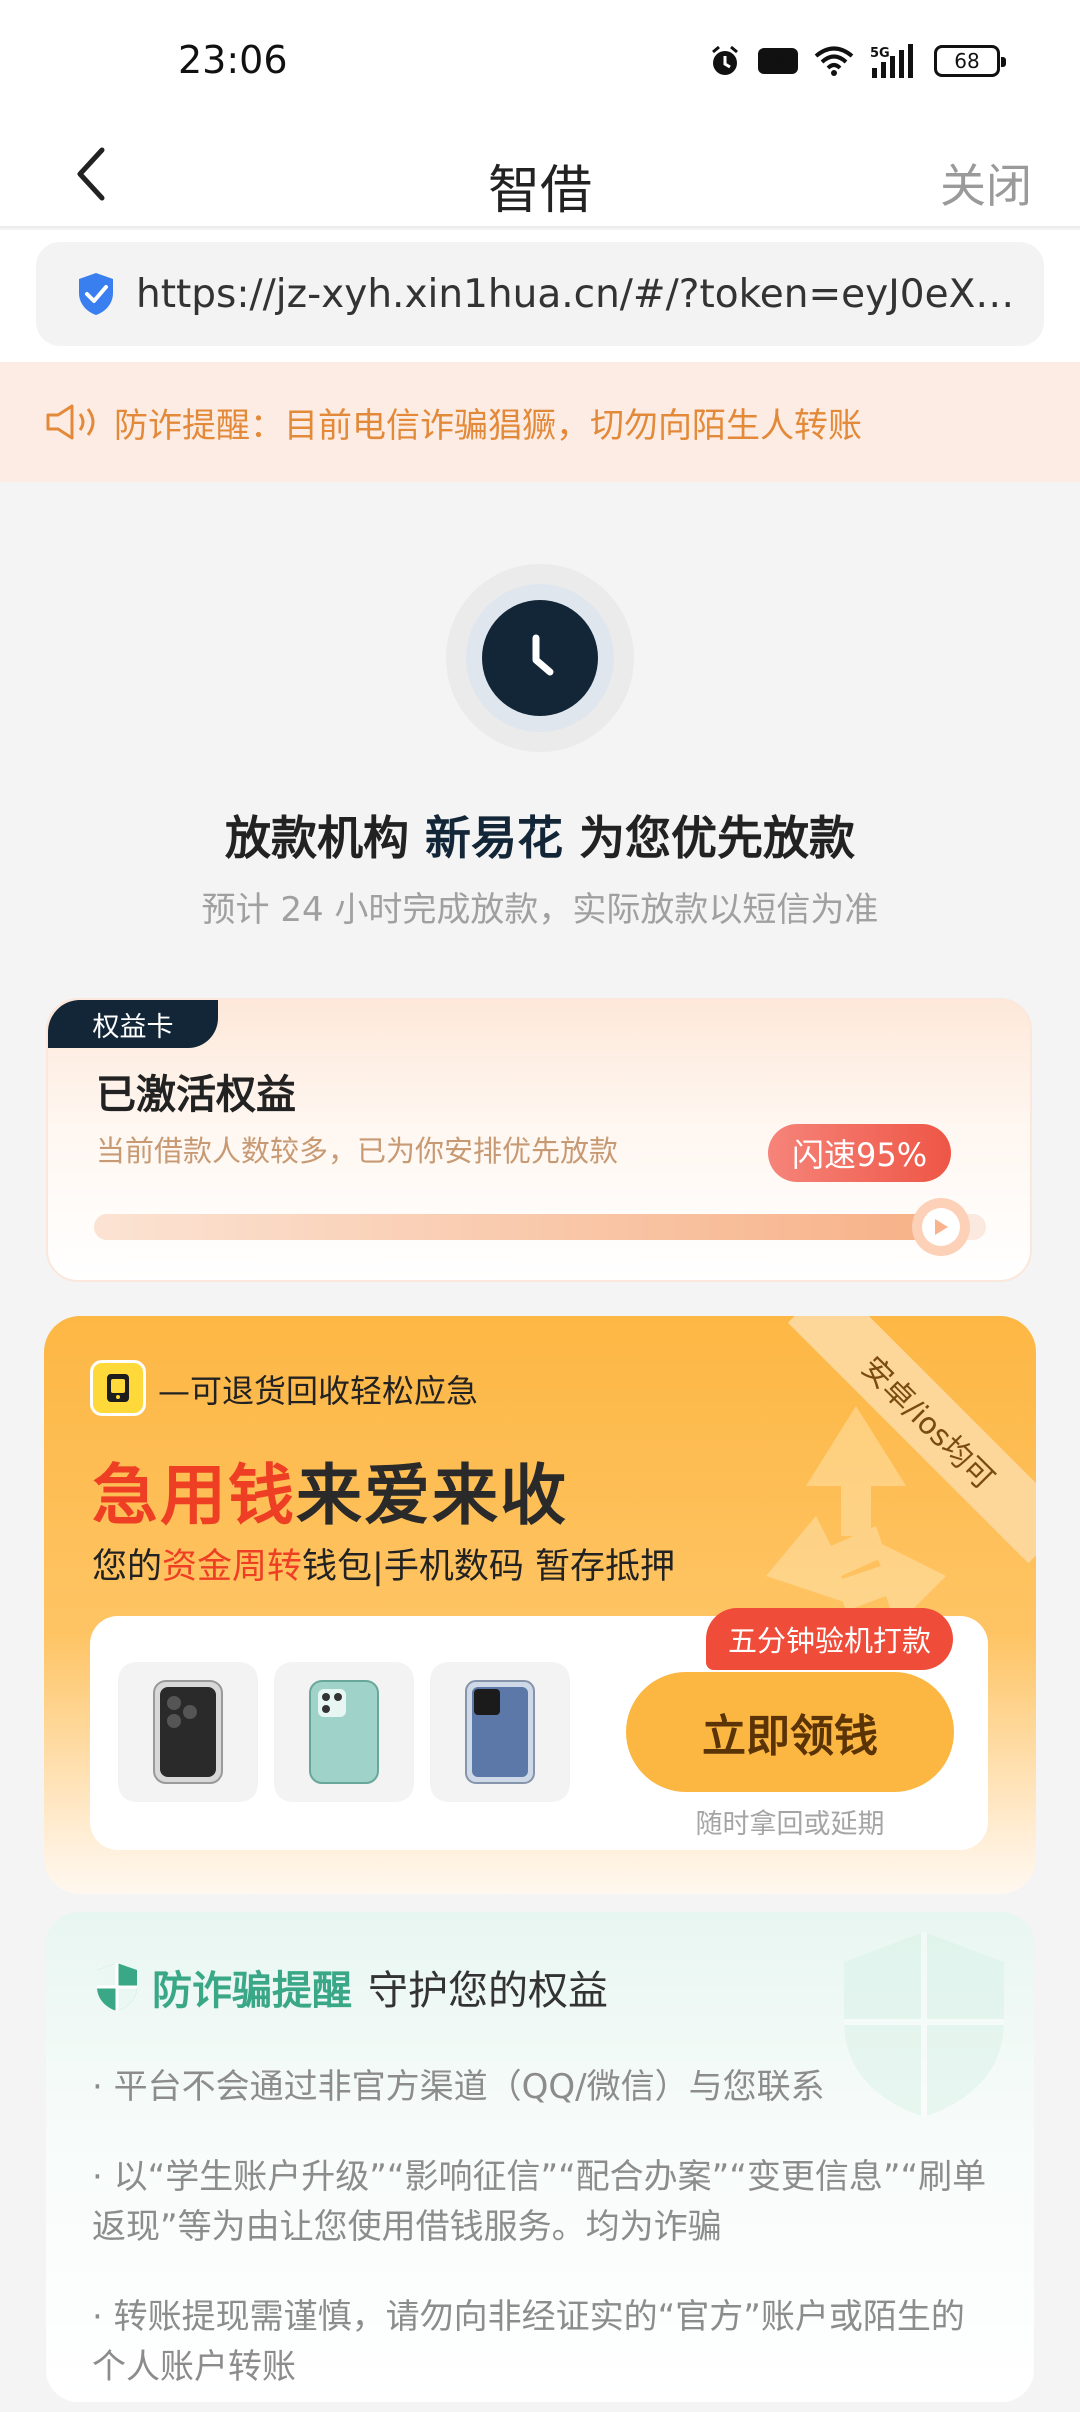  Describe the element at coordinates (986, 183) in the screenshot. I see `close-button: 关闭` at that location.